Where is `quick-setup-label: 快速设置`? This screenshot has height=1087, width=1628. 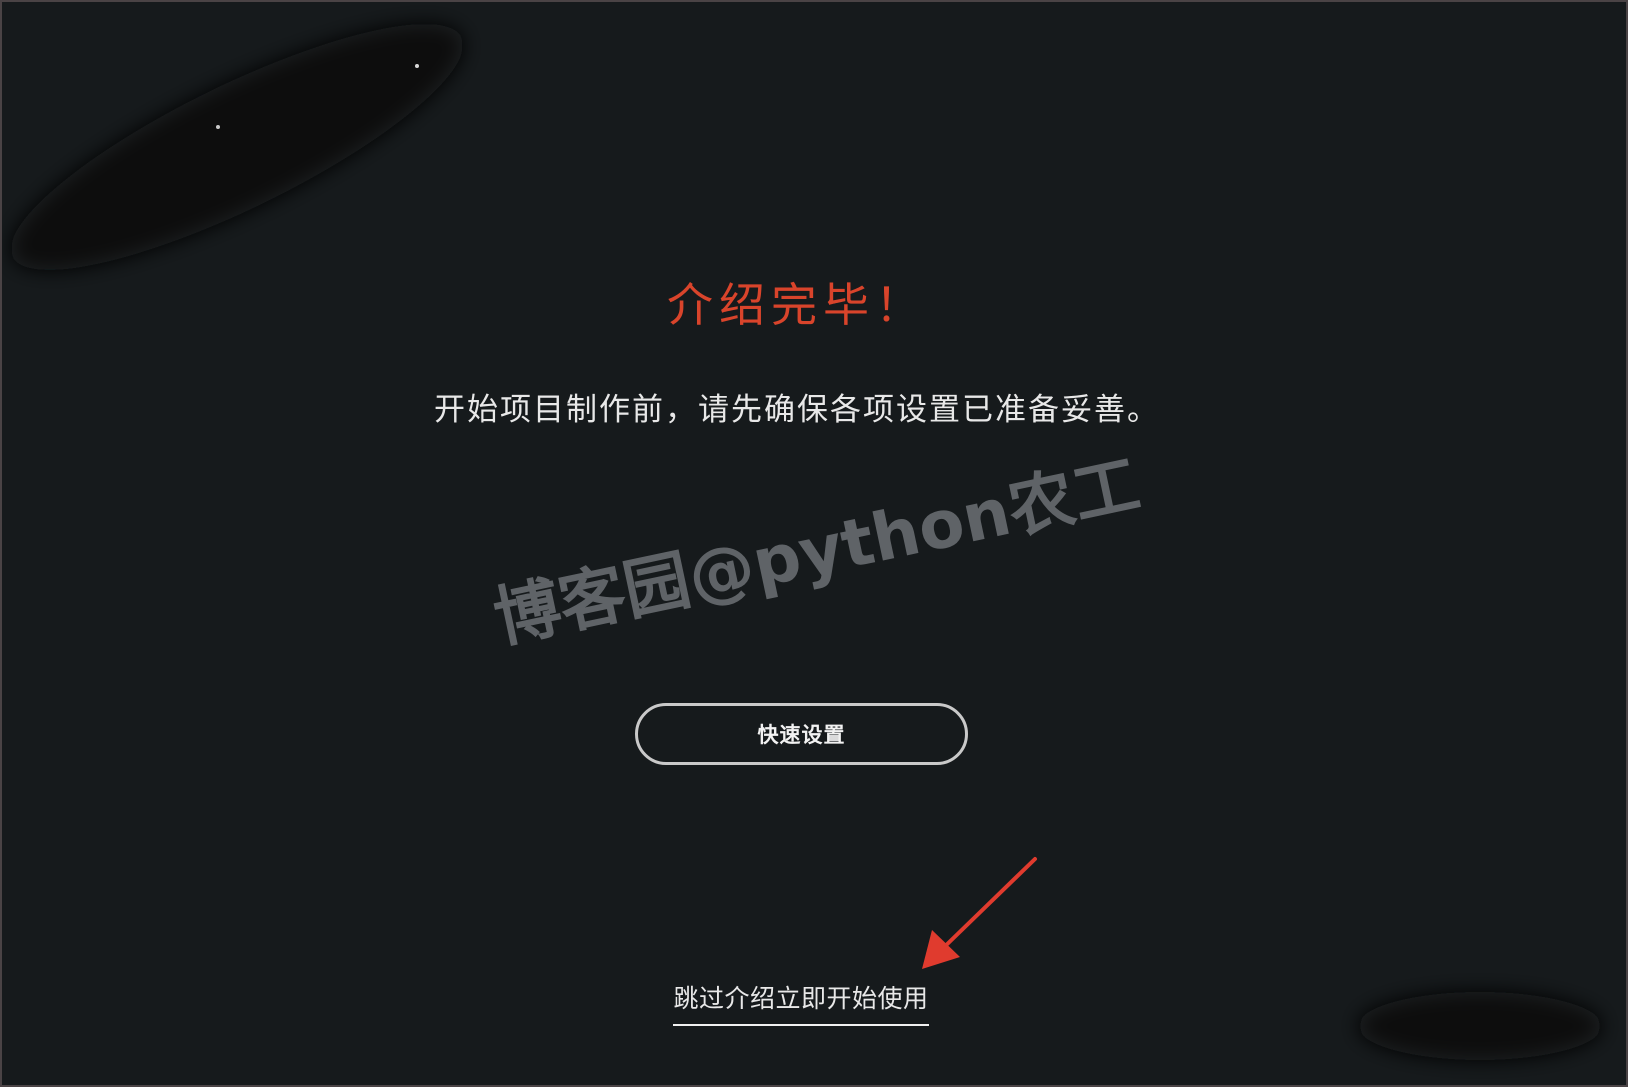 quick-setup-label: 快速设置 is located at coordinates (801, 735).